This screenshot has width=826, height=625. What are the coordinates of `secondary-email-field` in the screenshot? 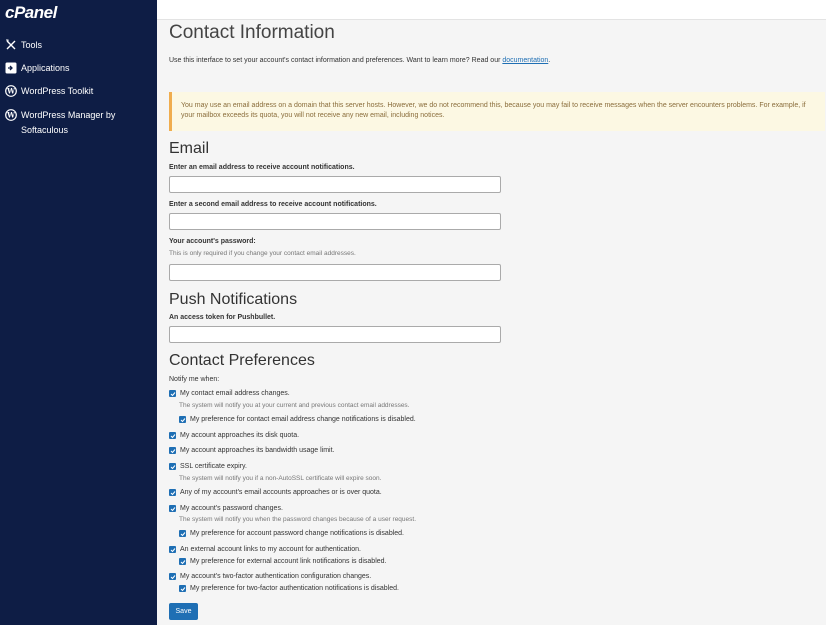 It's located at (335, 221).